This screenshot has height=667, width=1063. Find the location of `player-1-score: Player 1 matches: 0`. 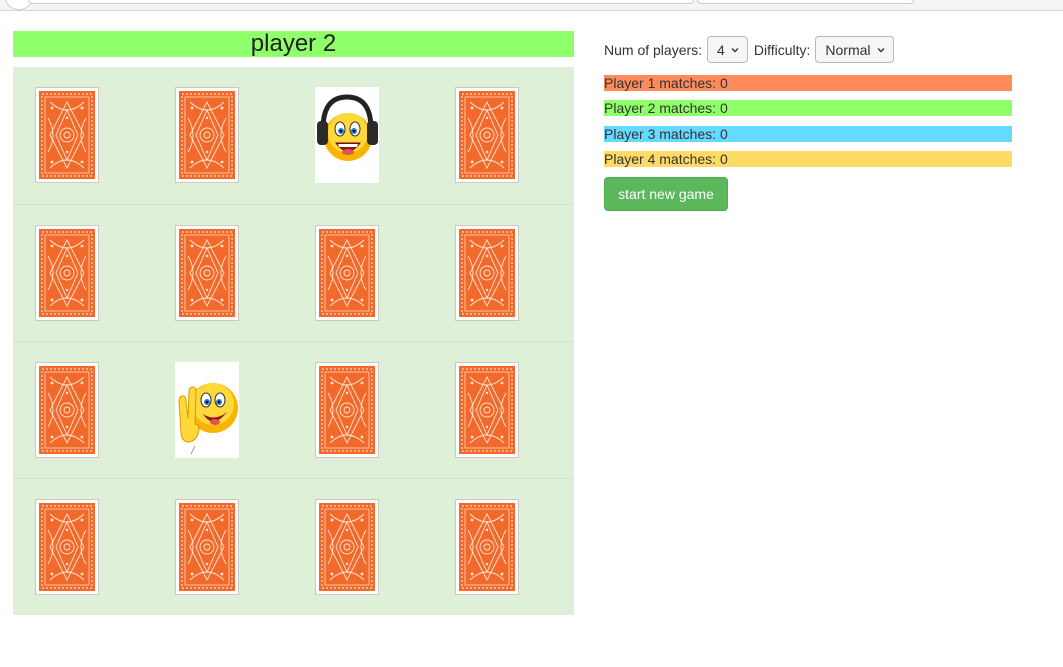

player-1-score: Player 1 matches: 0 is located at coordinates (808, 83).